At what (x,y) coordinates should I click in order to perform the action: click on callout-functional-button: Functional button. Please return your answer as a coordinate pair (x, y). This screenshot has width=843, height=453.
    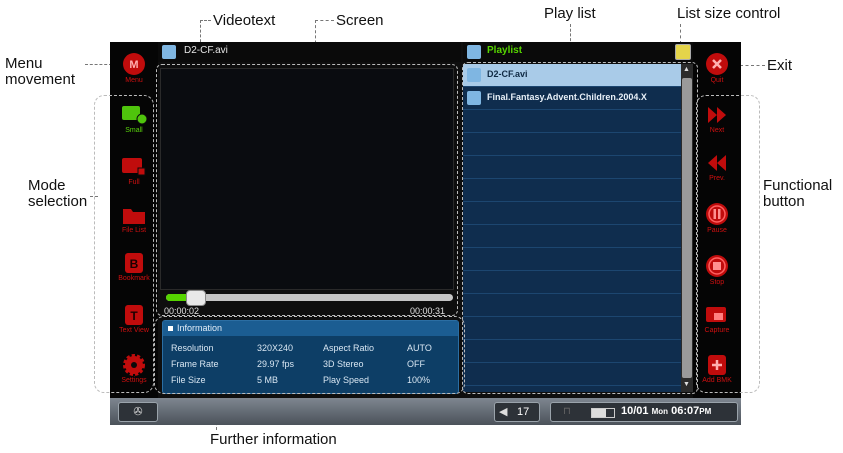
    Looking at the image, I should click on (798, 193).